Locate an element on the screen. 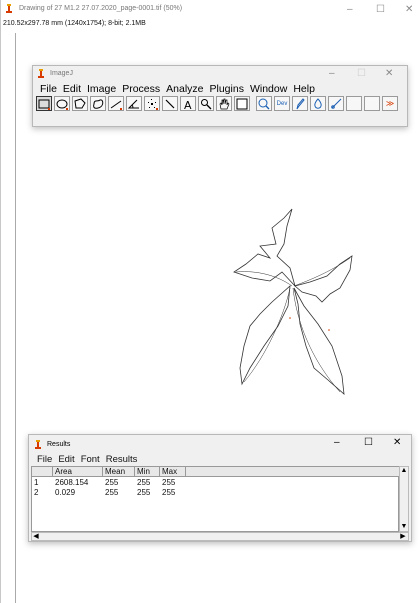  line-icon is located at coordinates (116, 105).